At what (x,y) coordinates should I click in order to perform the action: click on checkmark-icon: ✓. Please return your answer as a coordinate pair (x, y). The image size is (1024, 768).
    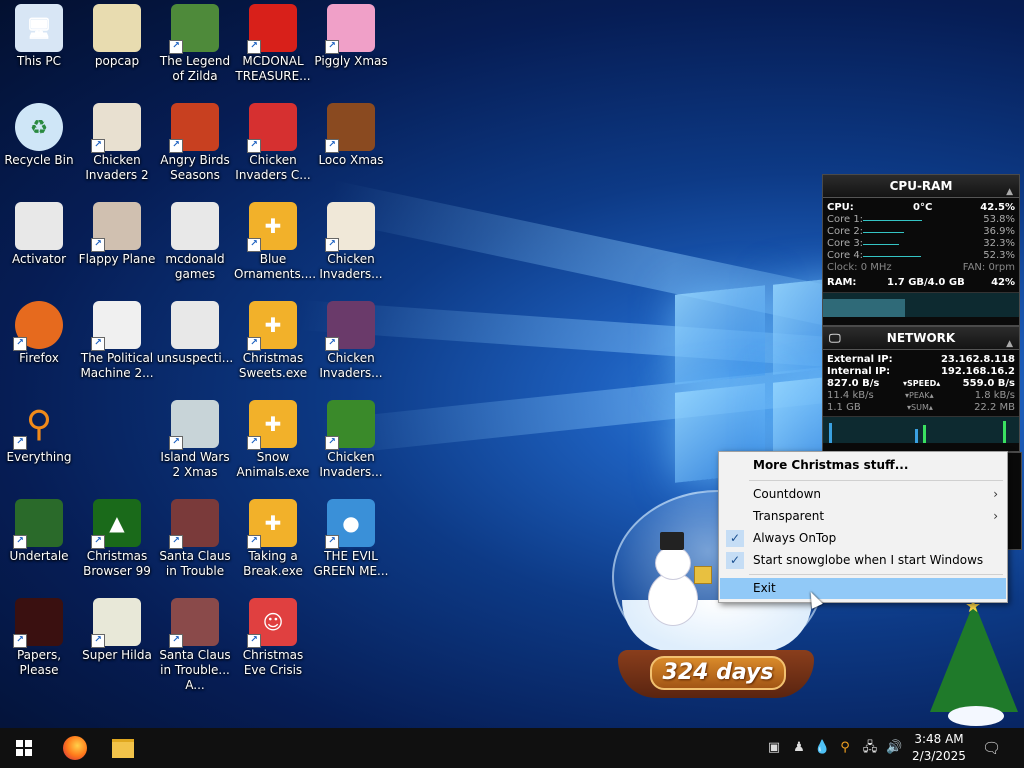
    Looking at the image, I should click on (735, 560).